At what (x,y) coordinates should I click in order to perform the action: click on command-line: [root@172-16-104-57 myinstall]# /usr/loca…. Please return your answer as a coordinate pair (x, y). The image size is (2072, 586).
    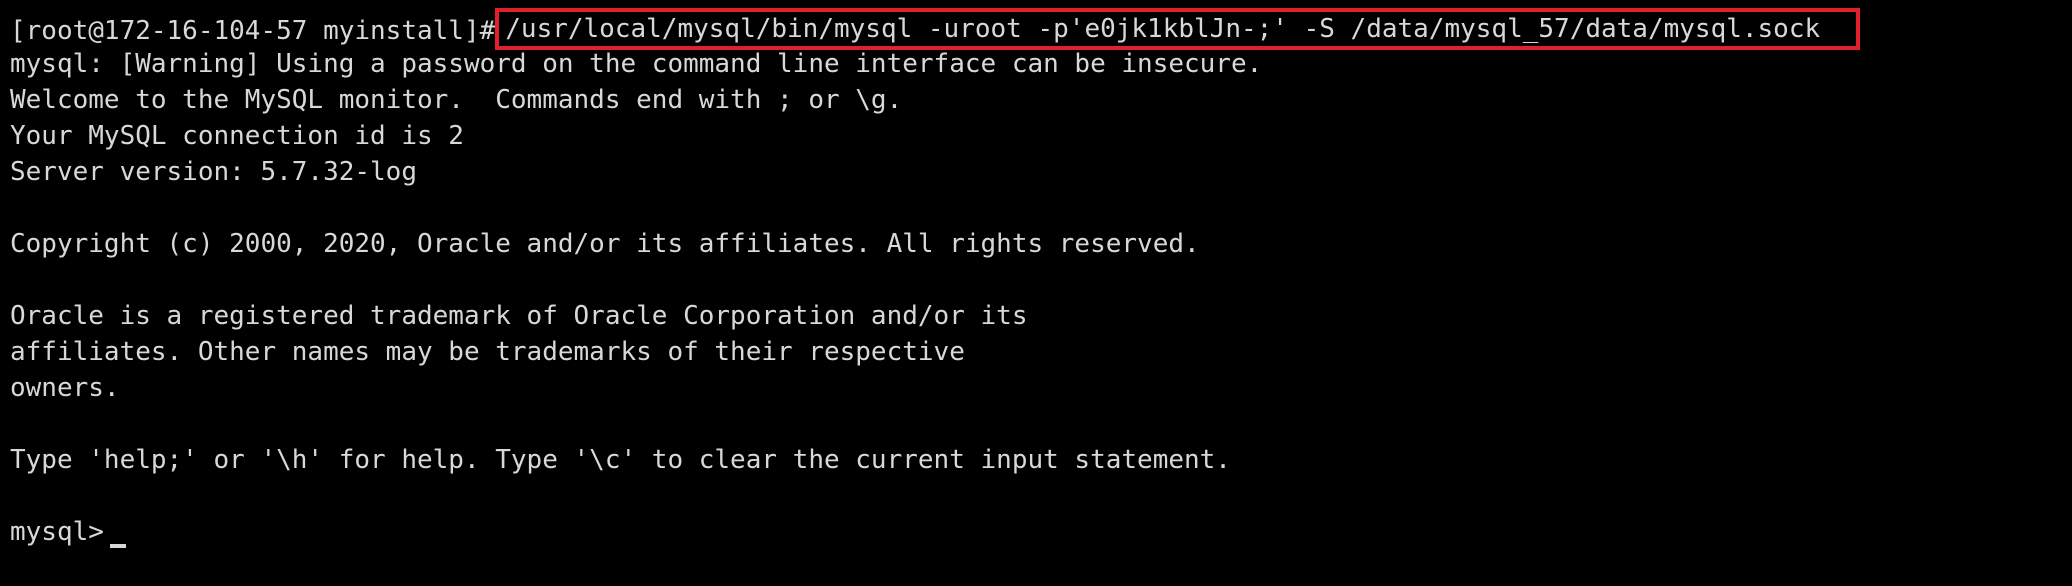
    Looking at the image, I should click on (1041, 29).